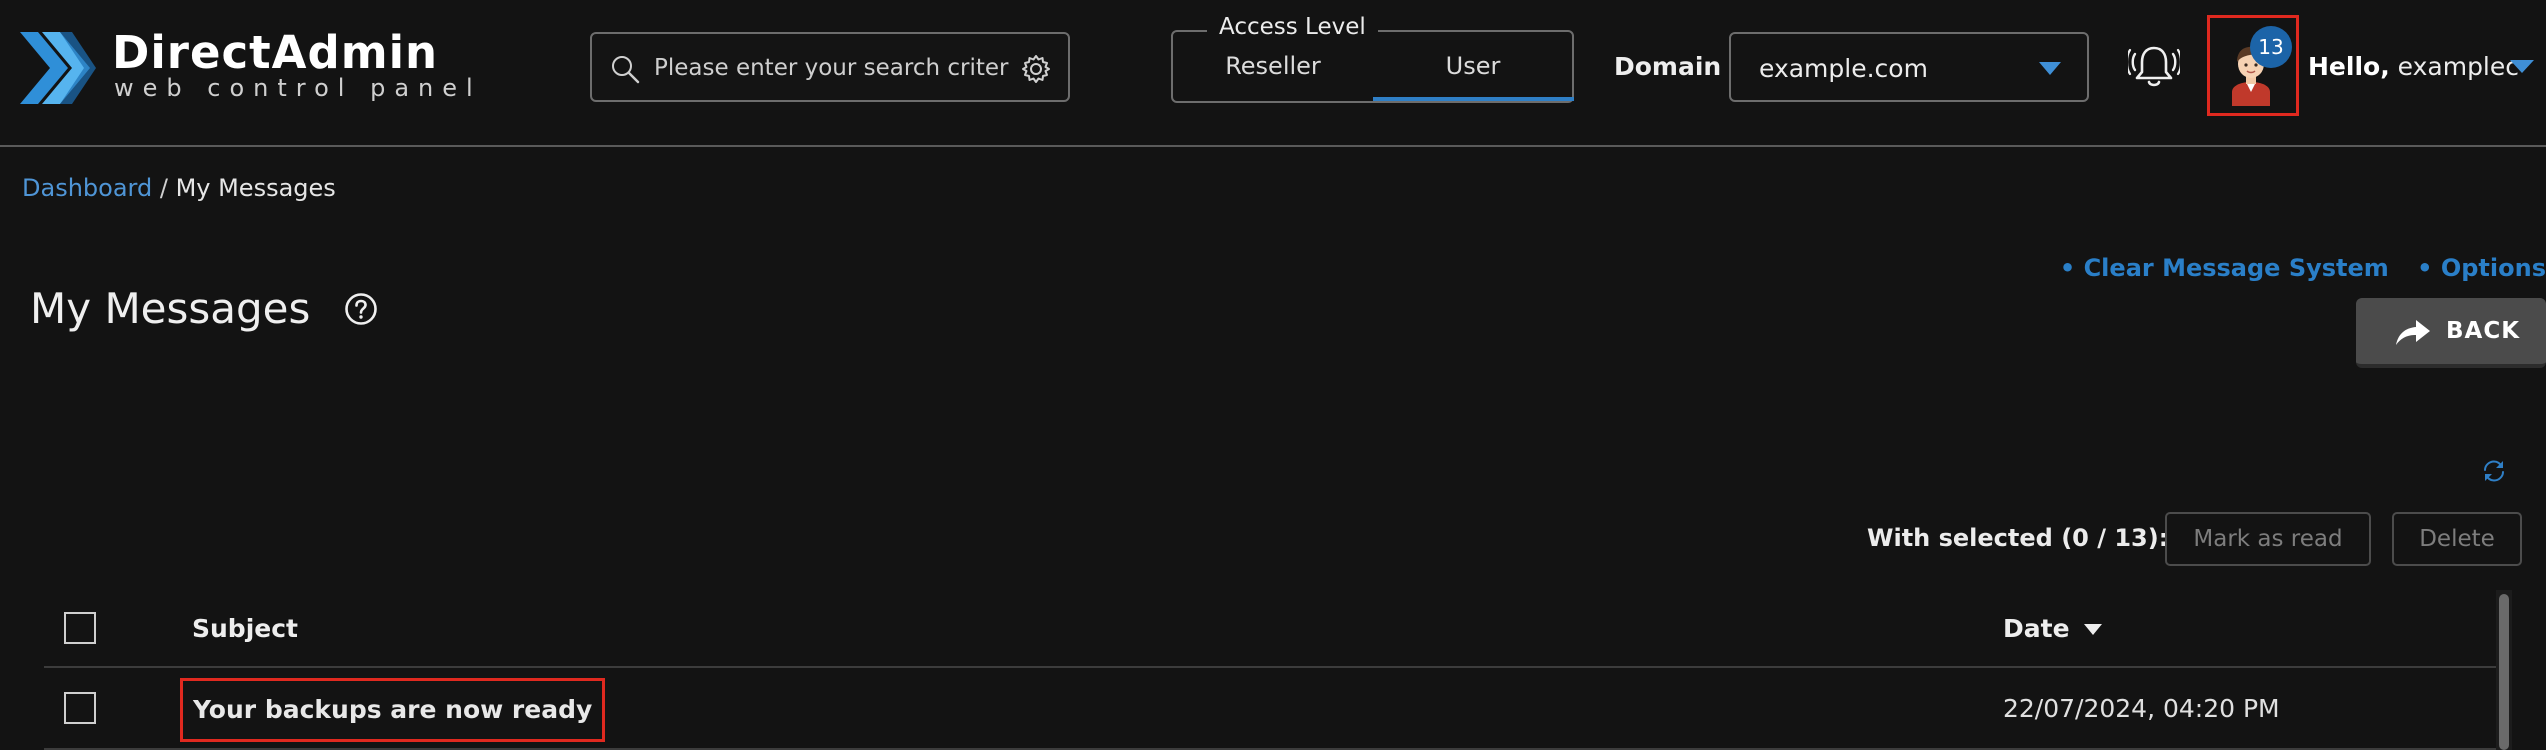 This screenshot has height=750, width=2546. I want to click on search-input, so click(832, 68).